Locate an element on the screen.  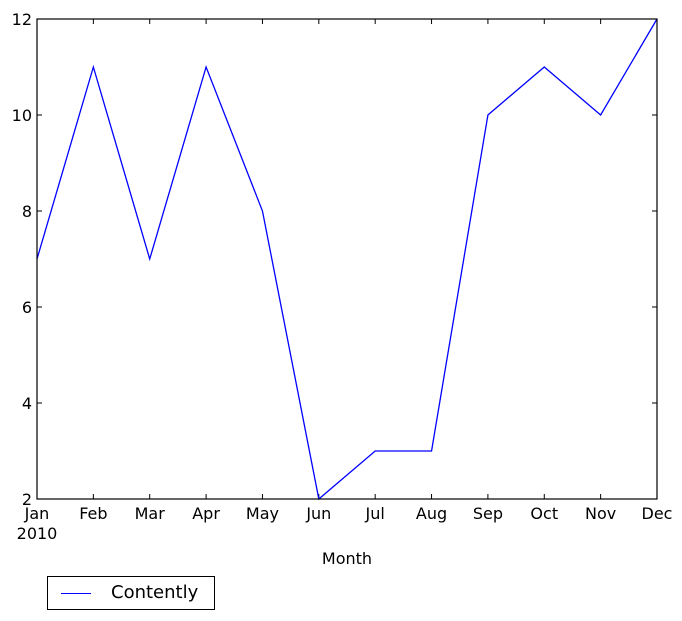
x-tick-label: Sep is located at coordinates (488, 513).